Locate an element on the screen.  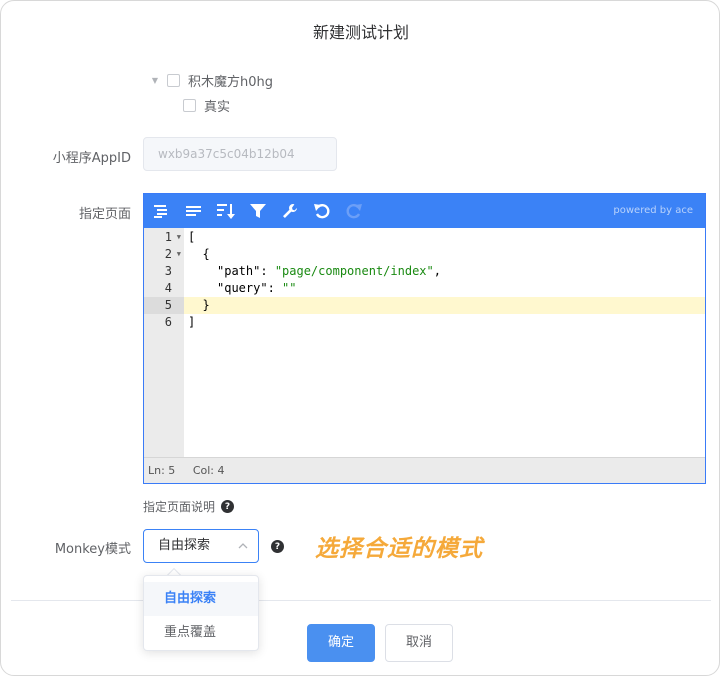
monkey-mode-dropdown: 自由探索 重点覆盖 is located at coordinates (201, 613).